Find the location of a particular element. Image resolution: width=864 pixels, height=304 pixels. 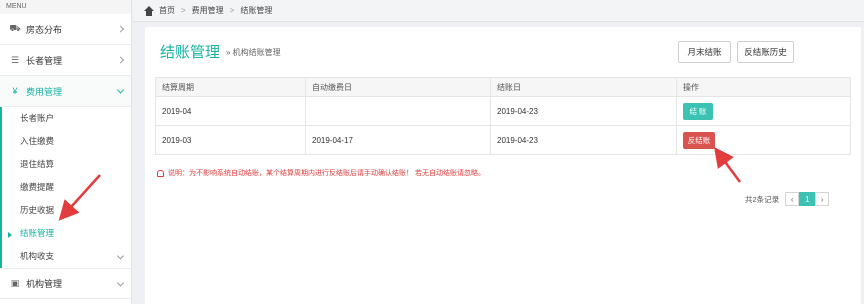

cell-period: 2019-03 is located at coordinates (230, 140).